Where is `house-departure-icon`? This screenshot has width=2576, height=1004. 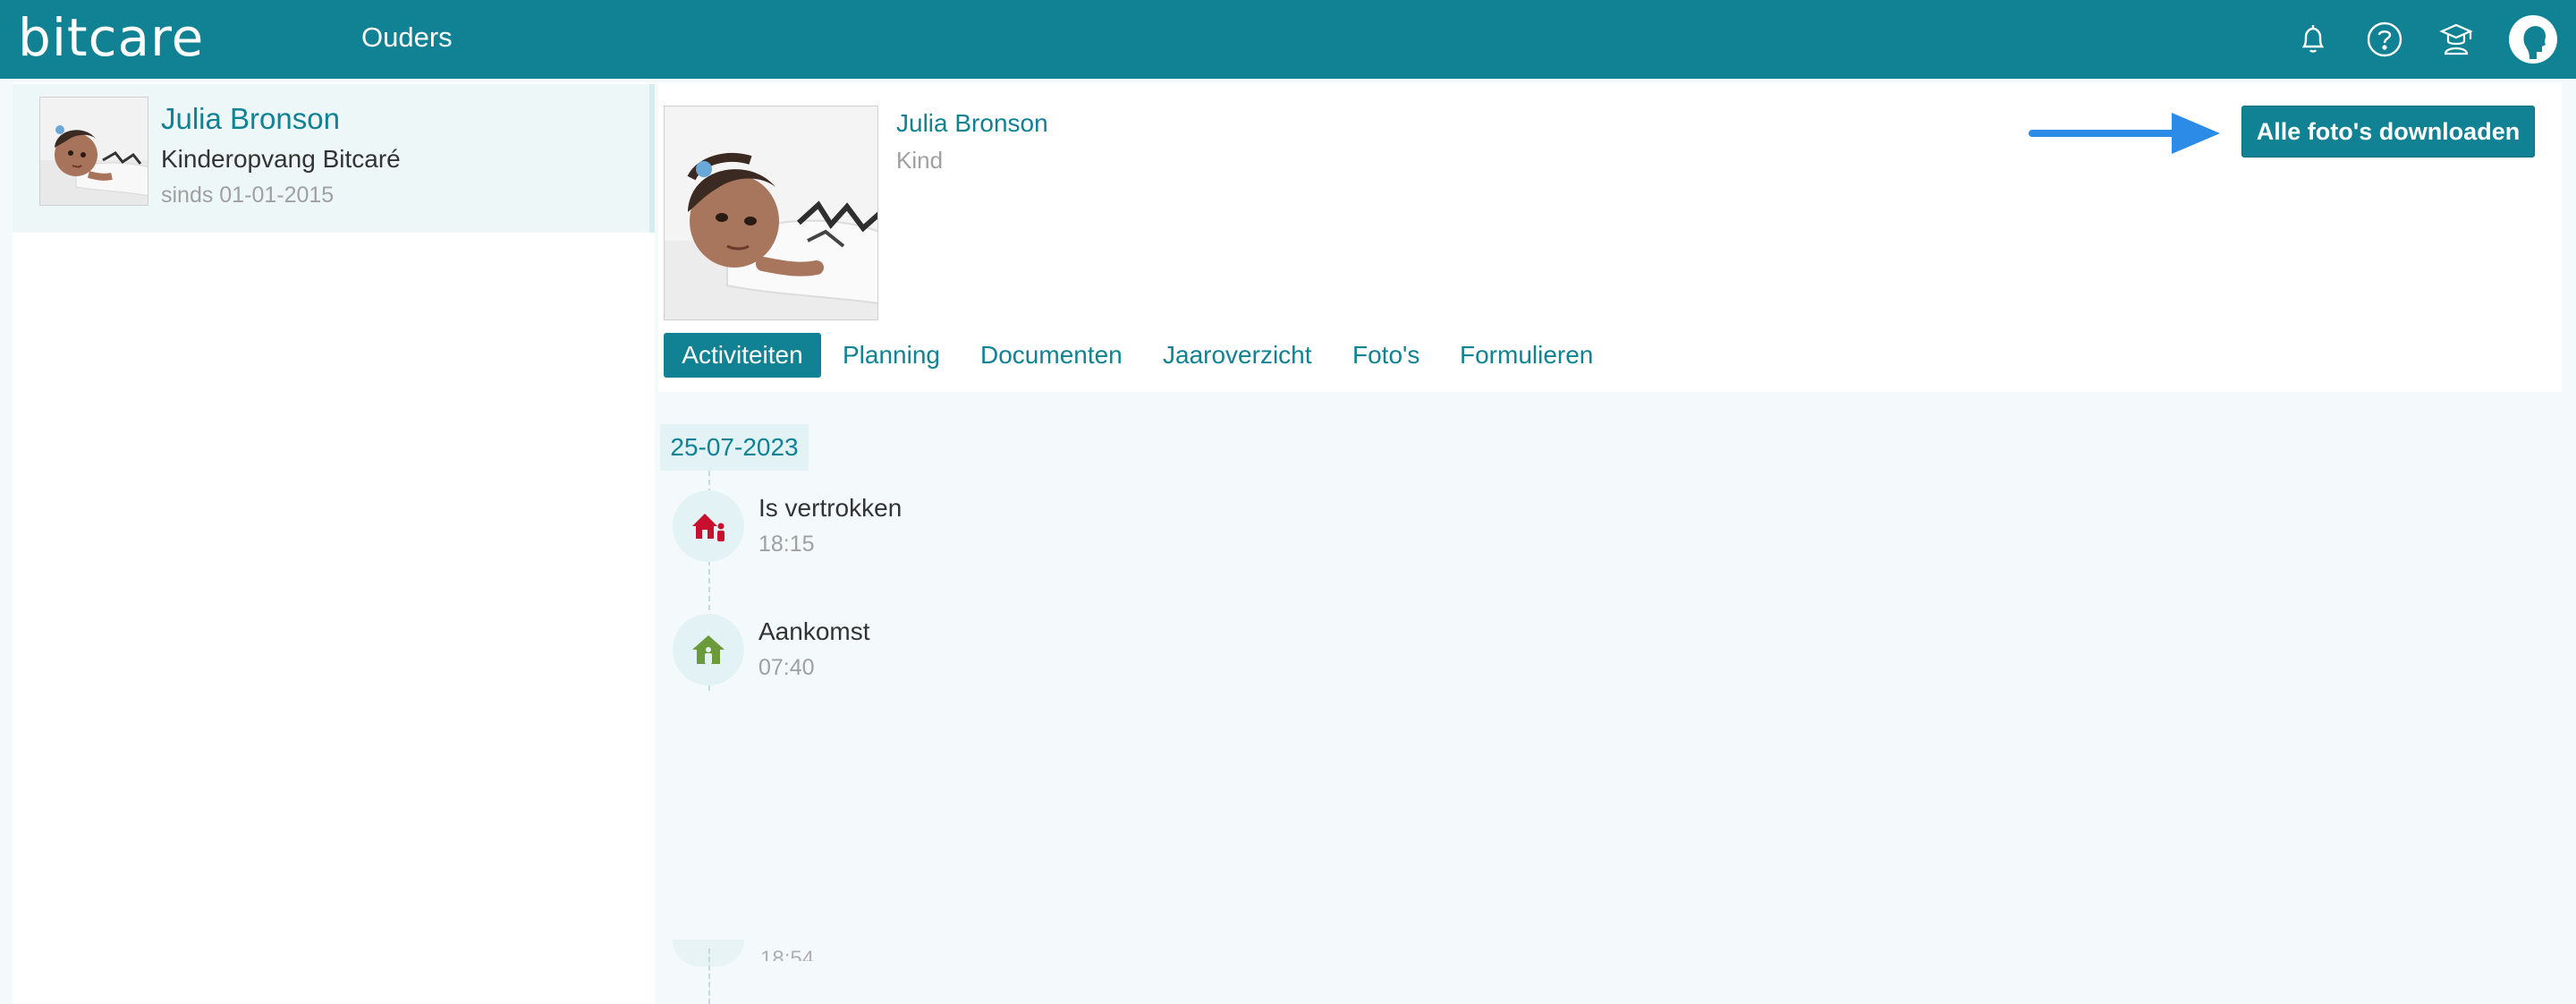
house-departure-icon is located at coordinates (708, 526).